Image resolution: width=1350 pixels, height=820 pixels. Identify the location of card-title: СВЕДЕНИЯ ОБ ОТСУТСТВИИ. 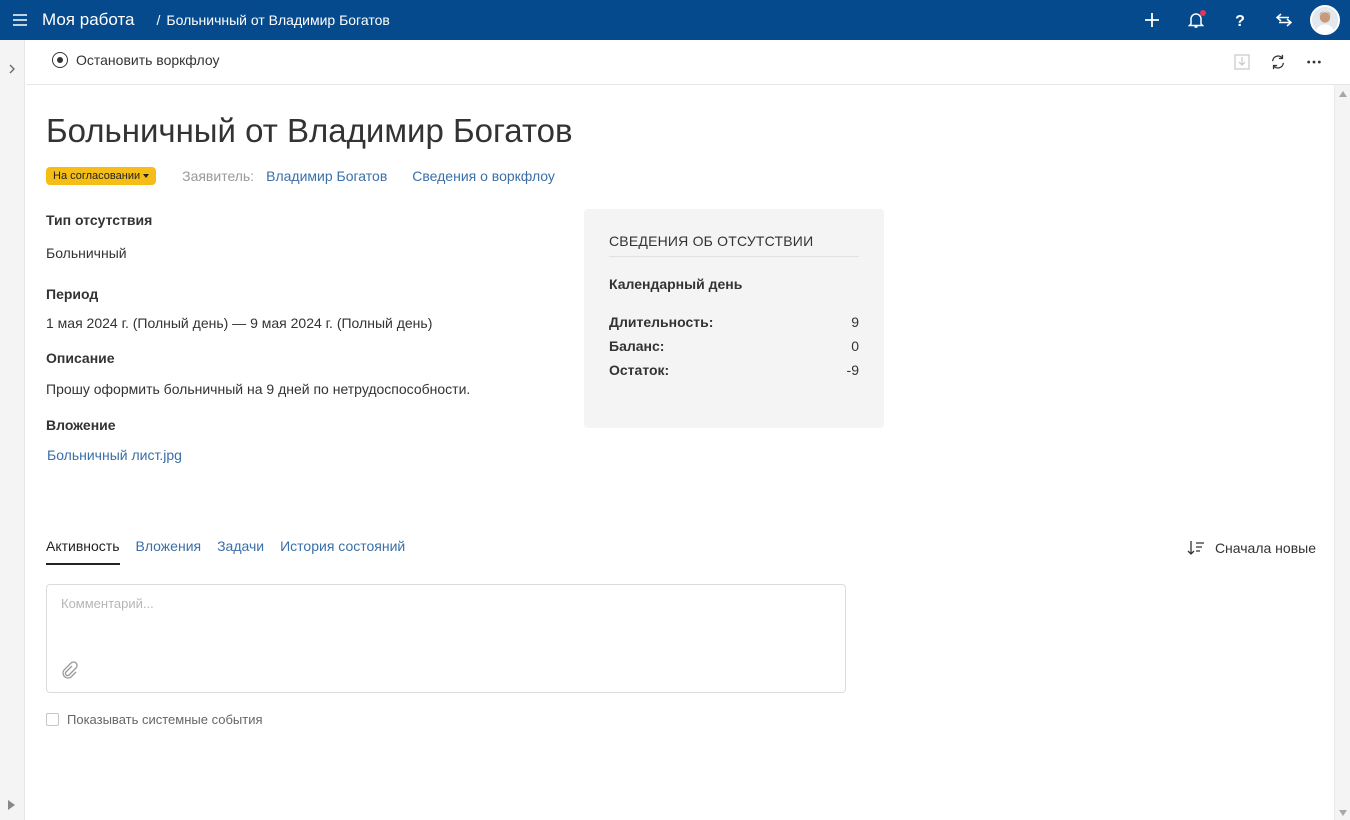
(734, 245).